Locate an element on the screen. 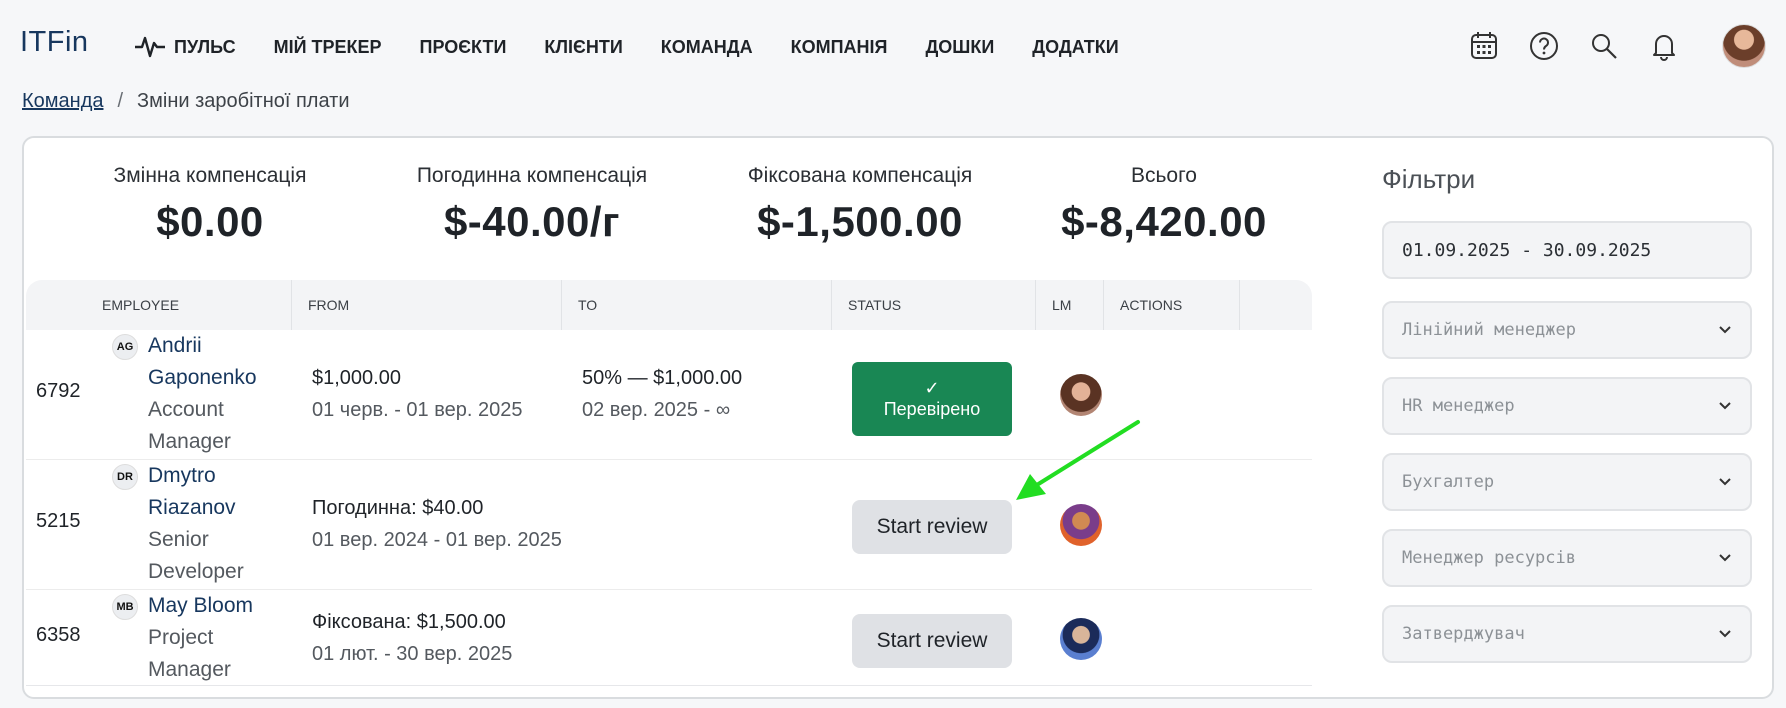 The height and width of the screenshot is (708, 1786). select-placeholder: HR менеджер is located at coordinates (1458, 406).